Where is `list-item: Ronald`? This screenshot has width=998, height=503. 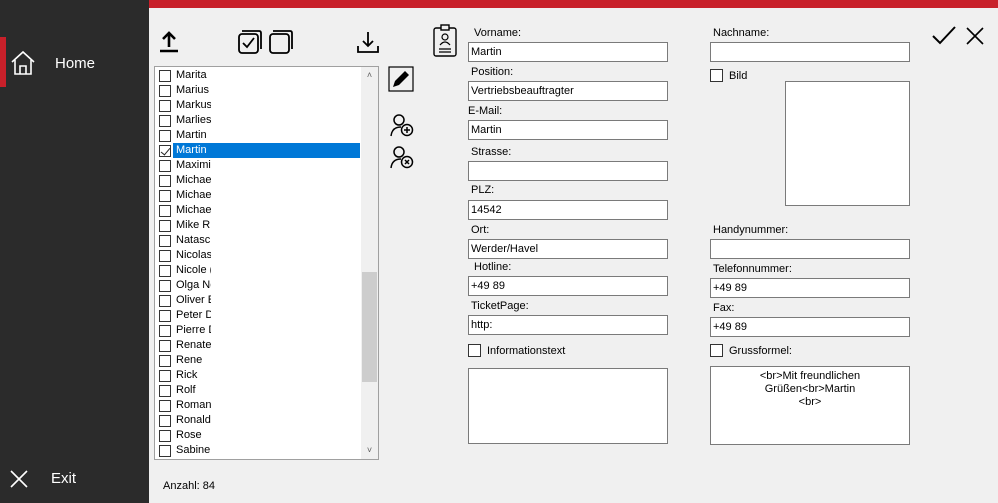 list-item: Ronald is located at coordinates (258, 420).